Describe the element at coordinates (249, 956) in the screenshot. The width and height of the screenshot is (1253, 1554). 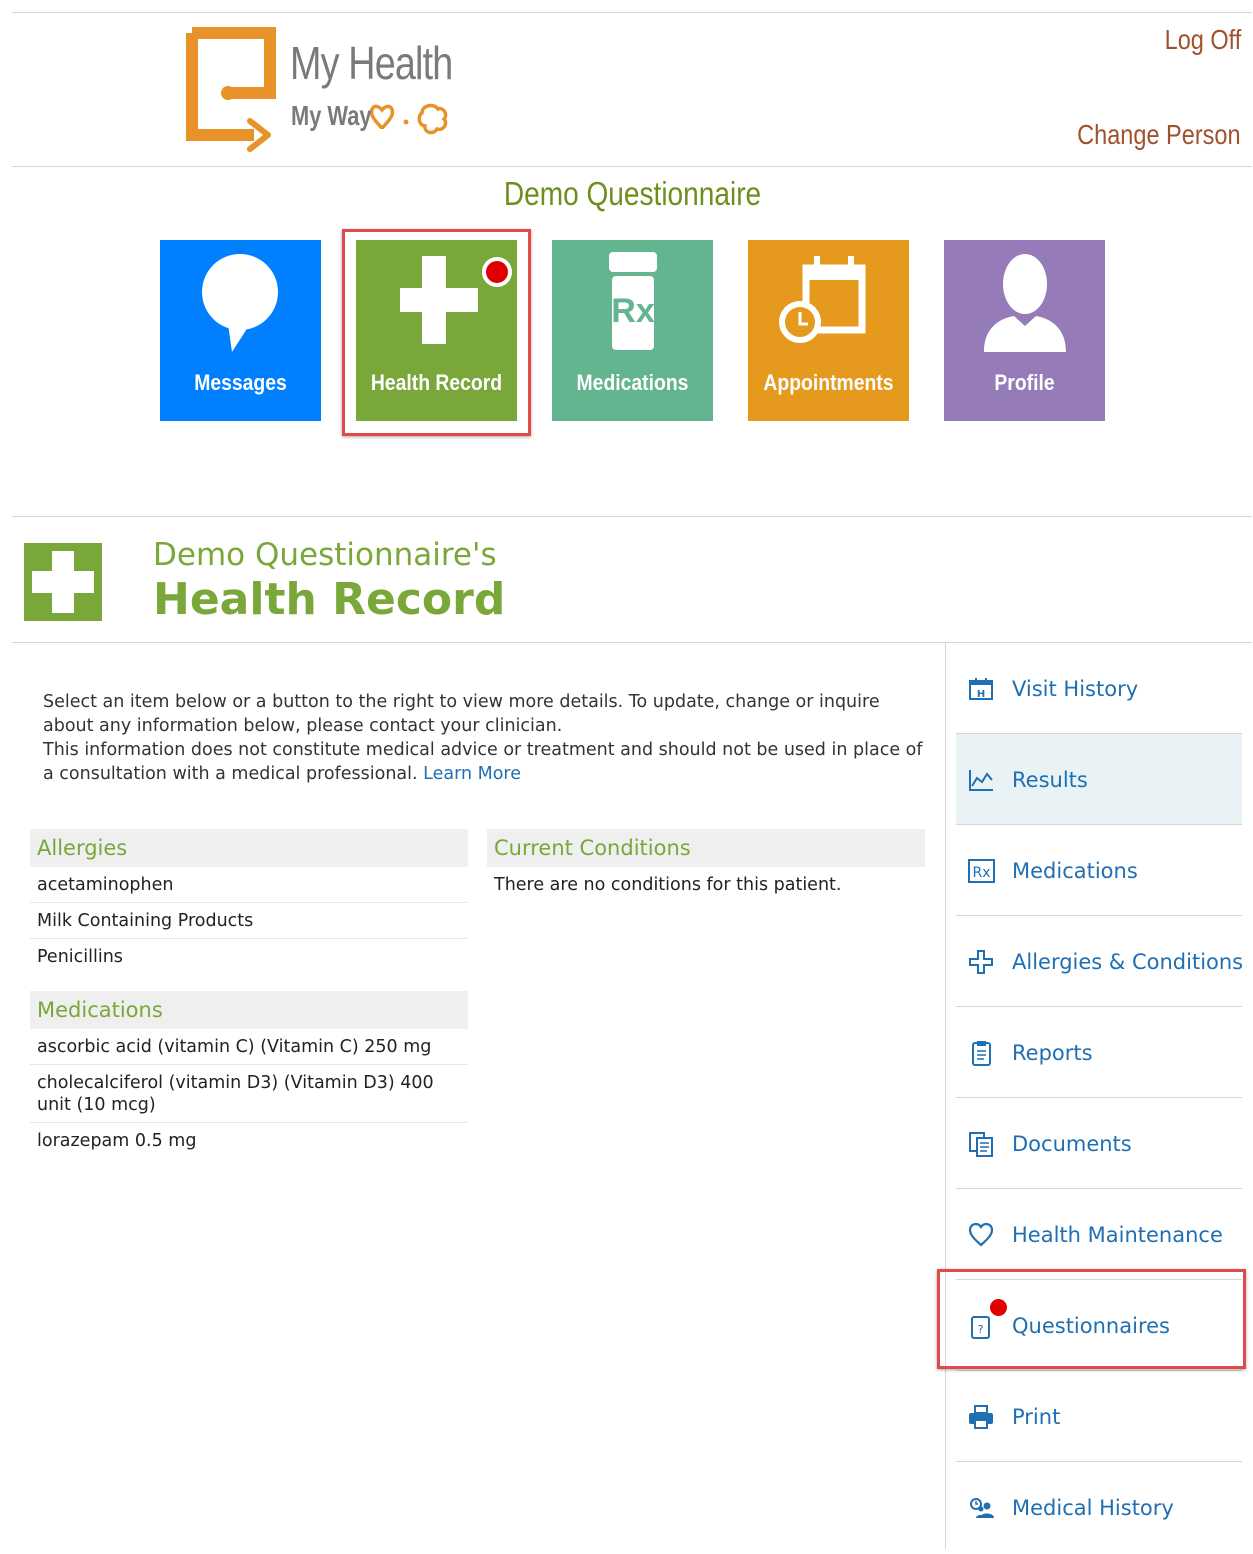
I see `table-row: Penicillins` at that location.